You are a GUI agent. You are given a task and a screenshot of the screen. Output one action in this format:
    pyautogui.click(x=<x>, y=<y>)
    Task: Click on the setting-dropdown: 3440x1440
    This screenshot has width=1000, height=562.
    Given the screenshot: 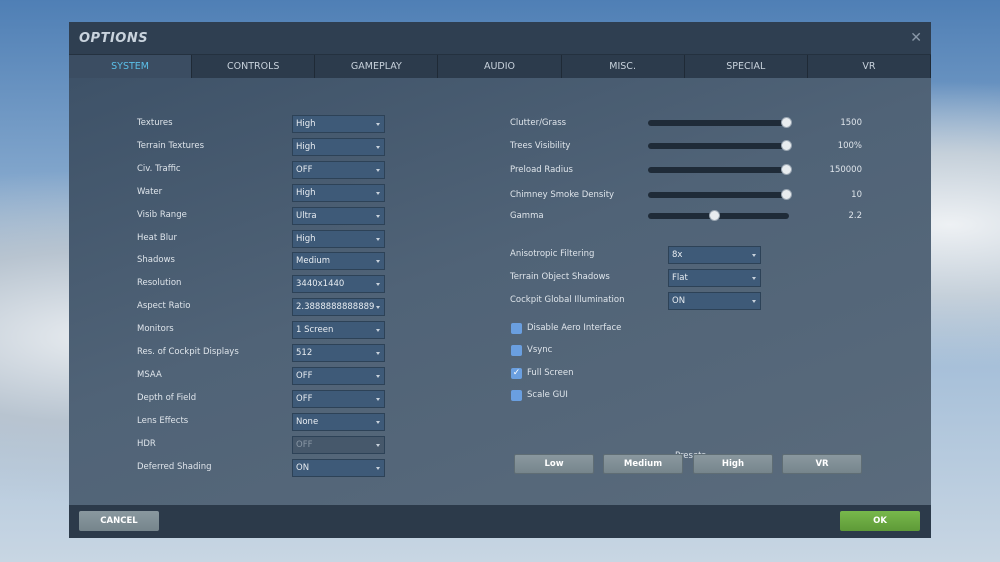 What is the action you would take?
    pyautogui.click(x=338, y=284)
    